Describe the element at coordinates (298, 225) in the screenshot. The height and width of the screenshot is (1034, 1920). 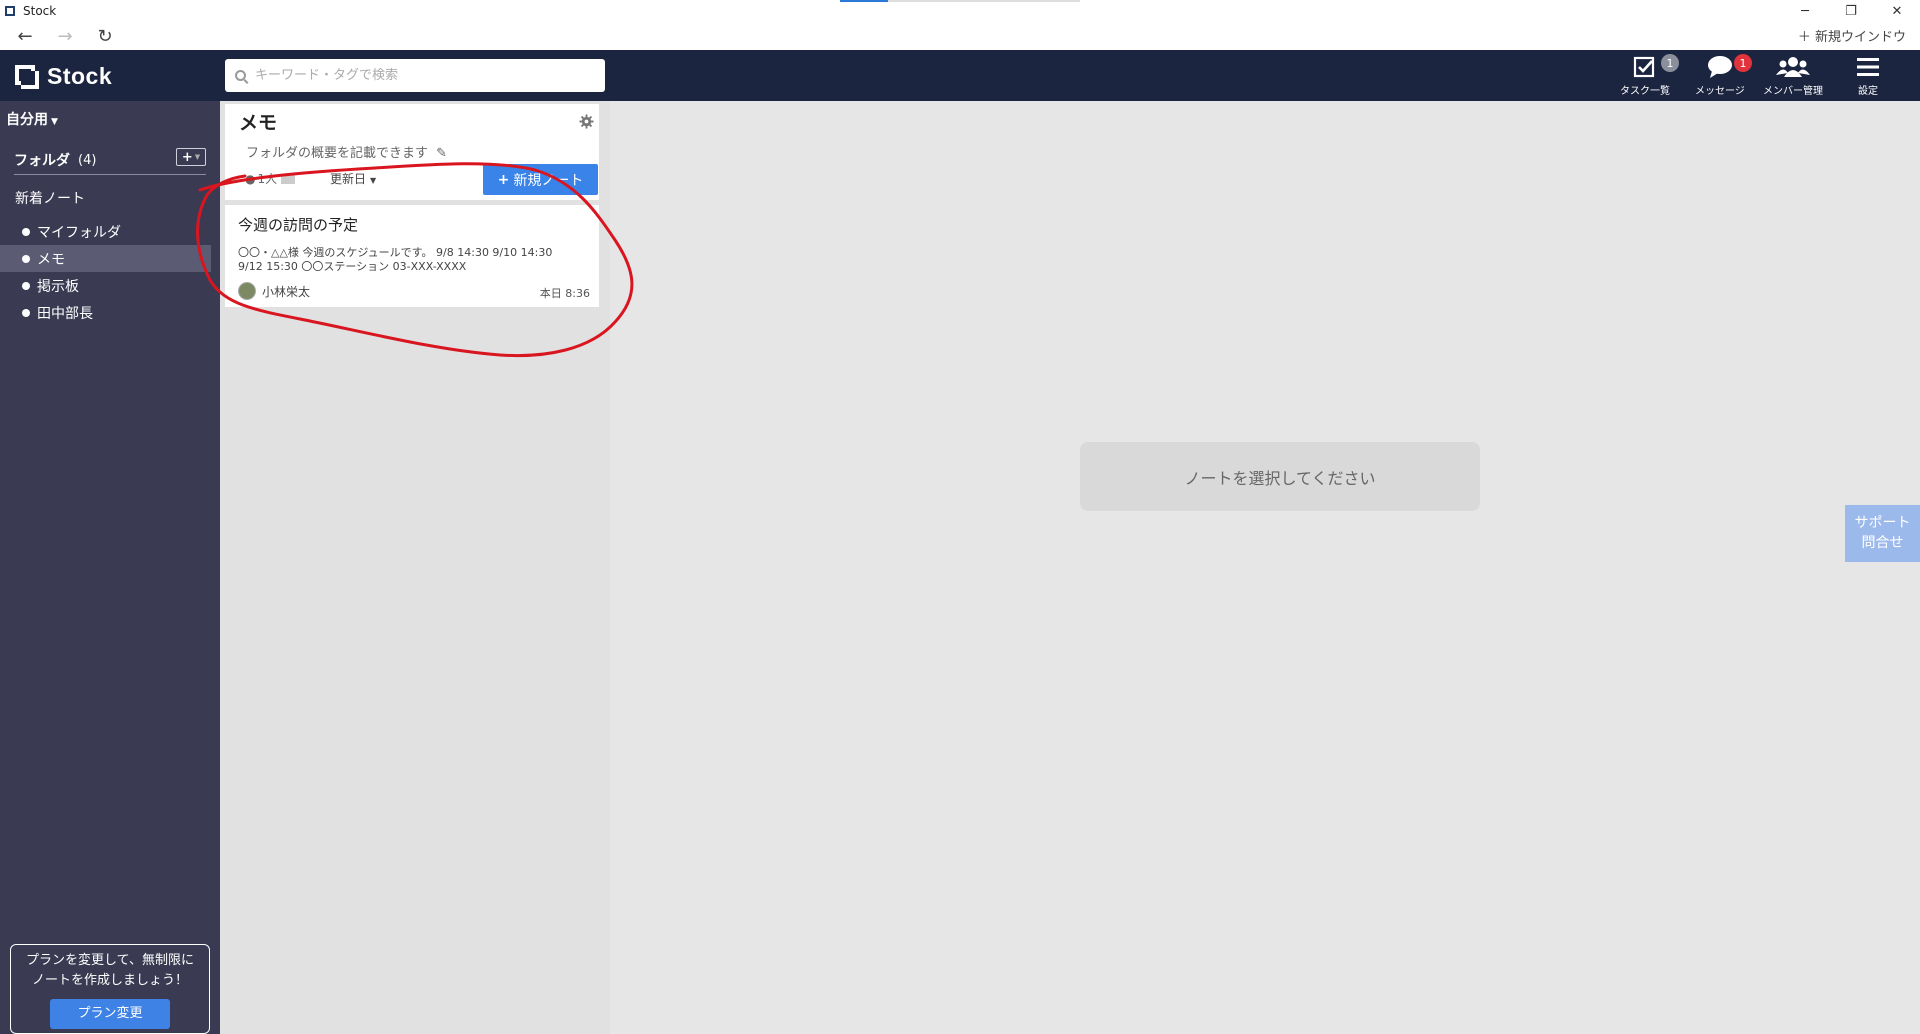
I see `note-title: 今週の訪問の予定` at that location.